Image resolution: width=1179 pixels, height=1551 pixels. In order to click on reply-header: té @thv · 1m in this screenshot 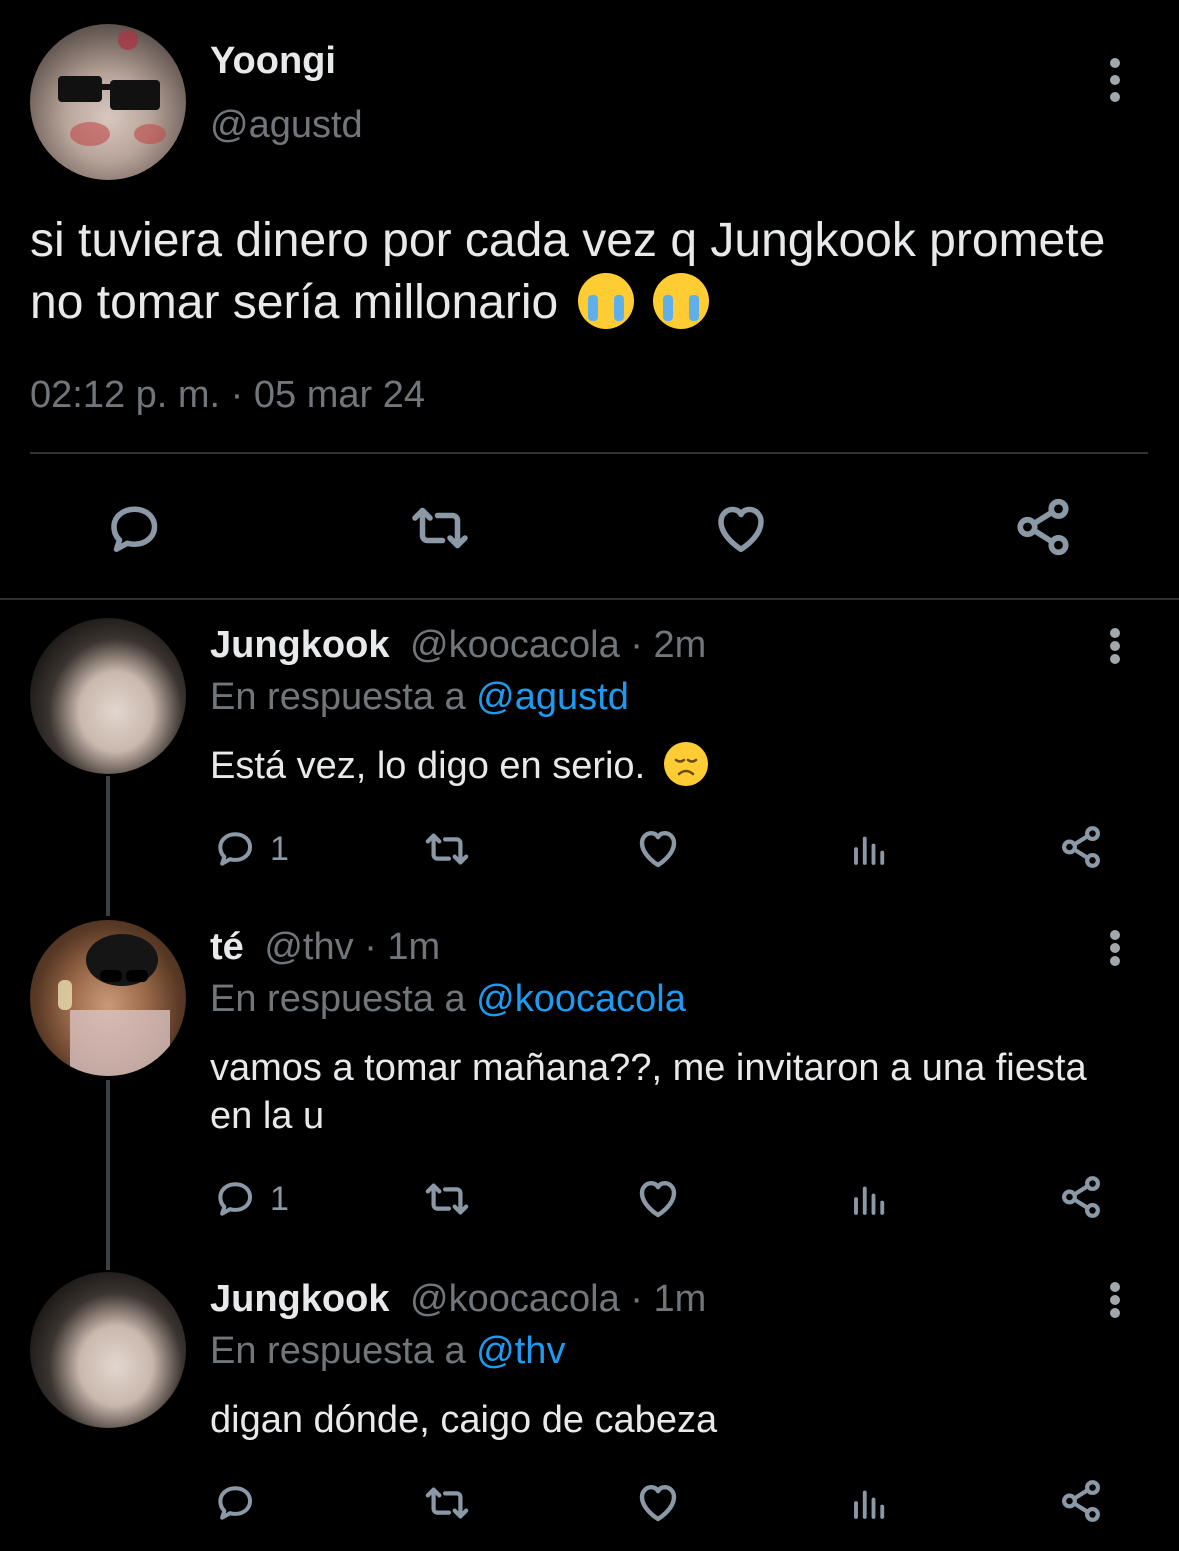, I will do `click(325, 947)`.